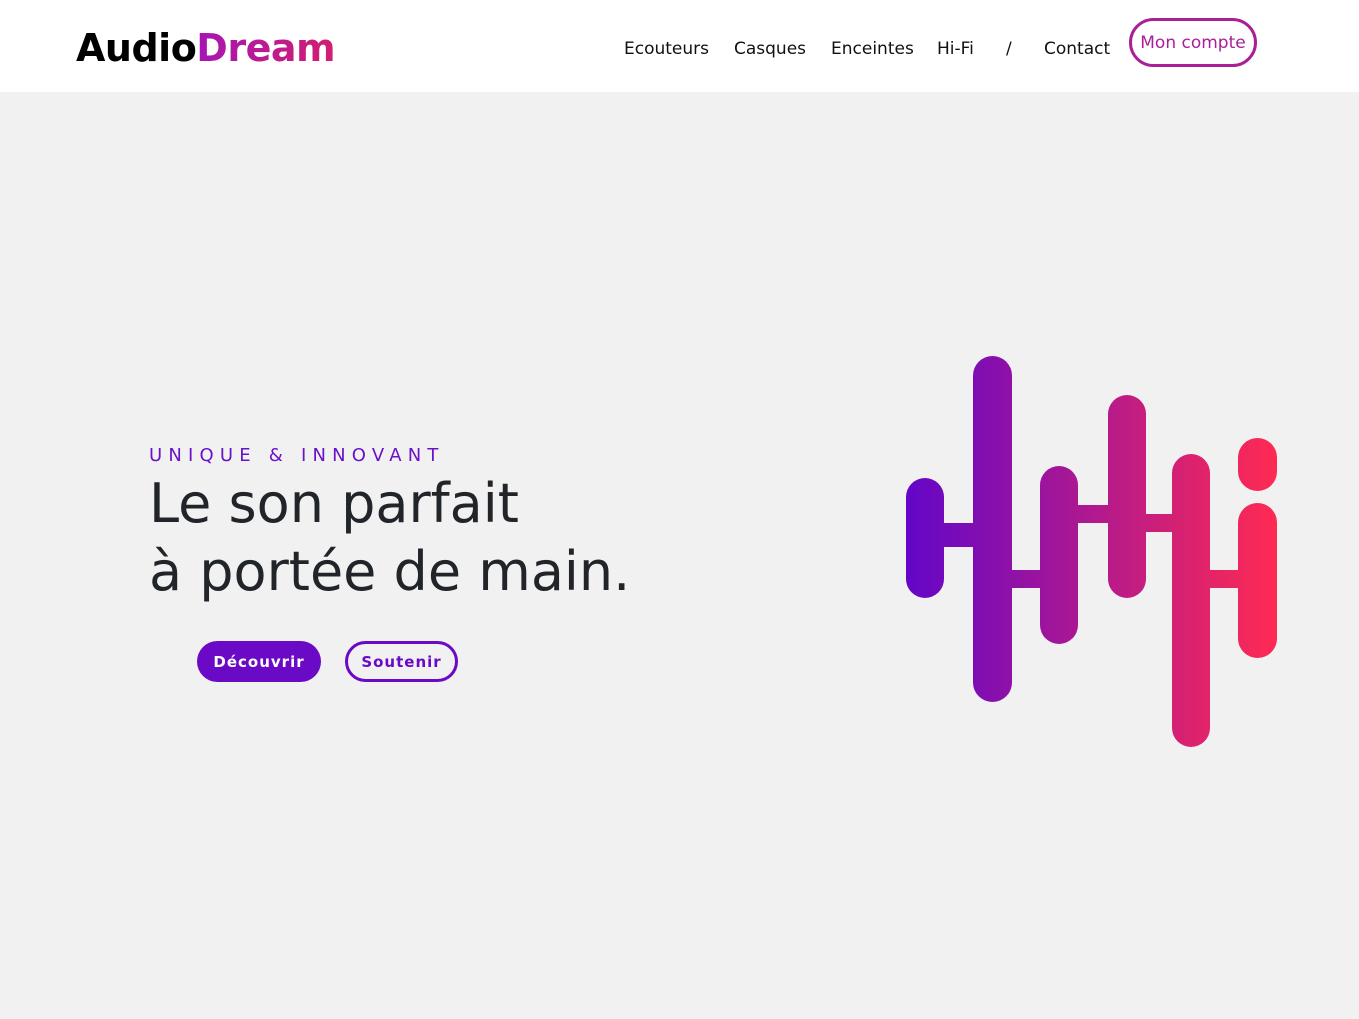 The width and height of the screenshot is (1359, 1019). Describe the element at coordinates (1193, 42) in the screenshot. I see `account-button: Mon compte` at that location.